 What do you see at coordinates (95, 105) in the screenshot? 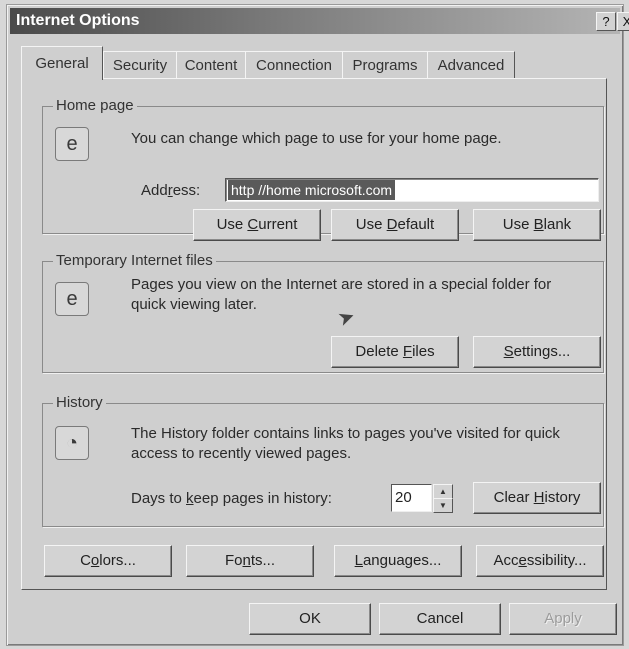
I see `home-page-title: Home page` at bounding box center [95, 105].